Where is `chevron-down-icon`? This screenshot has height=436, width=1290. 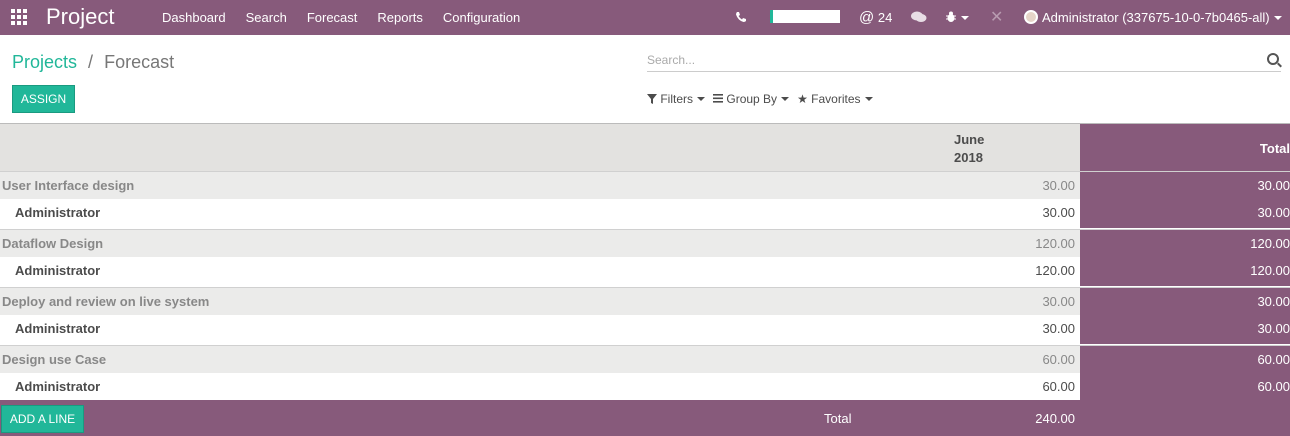 chevron-down-icon is located at coordinates (1277, 18).